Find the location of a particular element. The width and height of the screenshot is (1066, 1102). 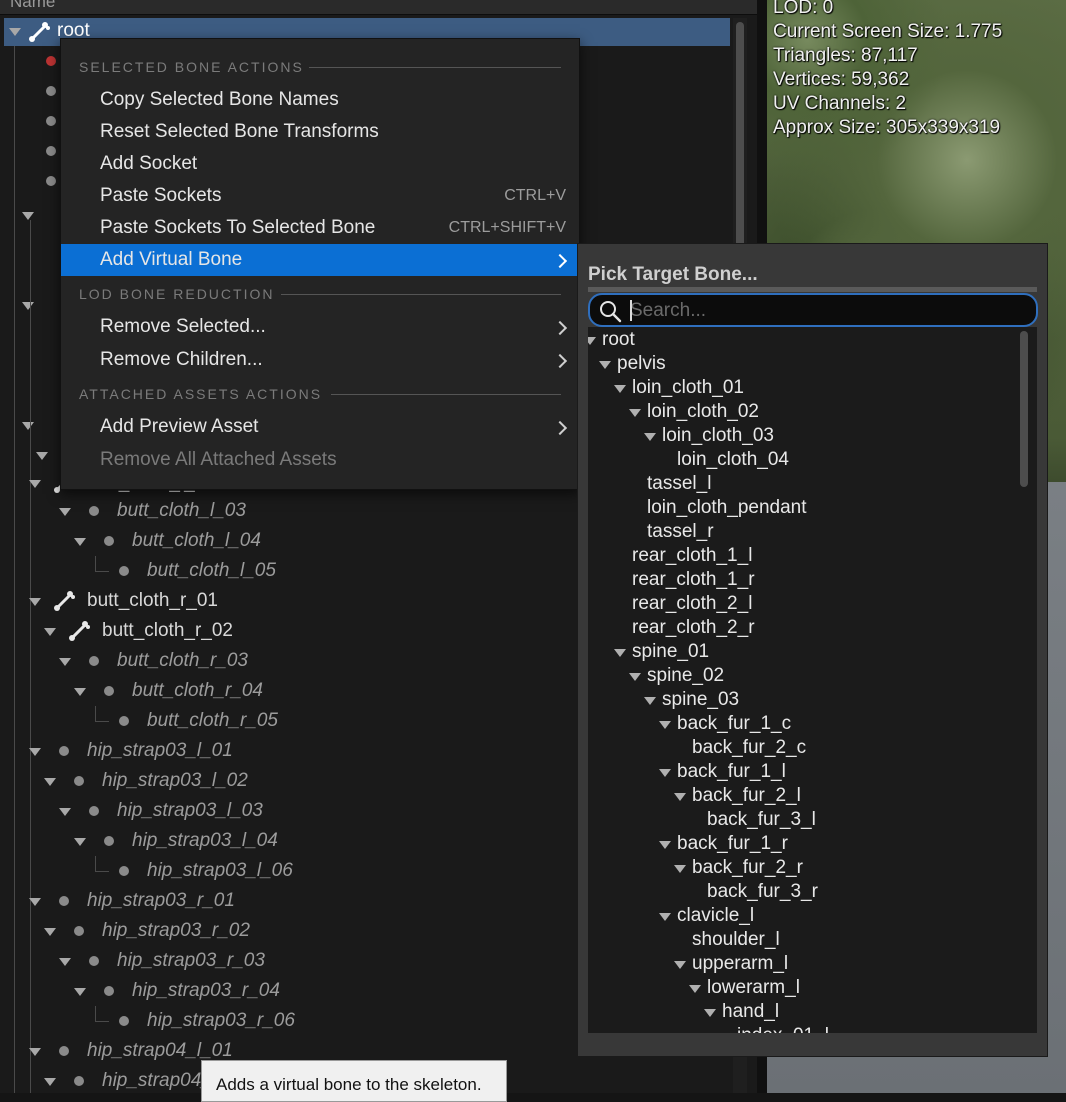

chevron-right-icon is located at coordinates (560, 428).